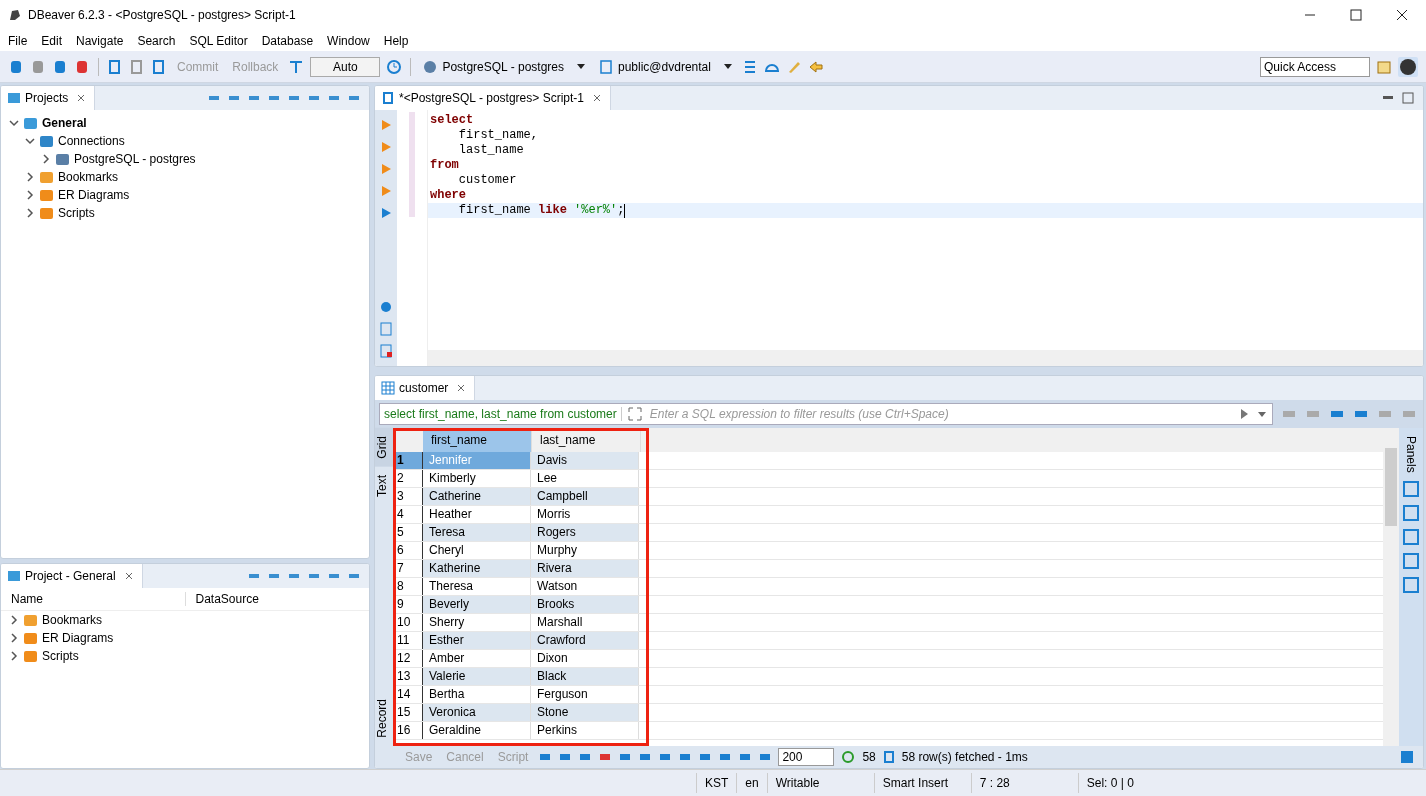  Describe the element at coordinates (585, 496) in the screenshot. I see `table-cell: Campbell` at that location.